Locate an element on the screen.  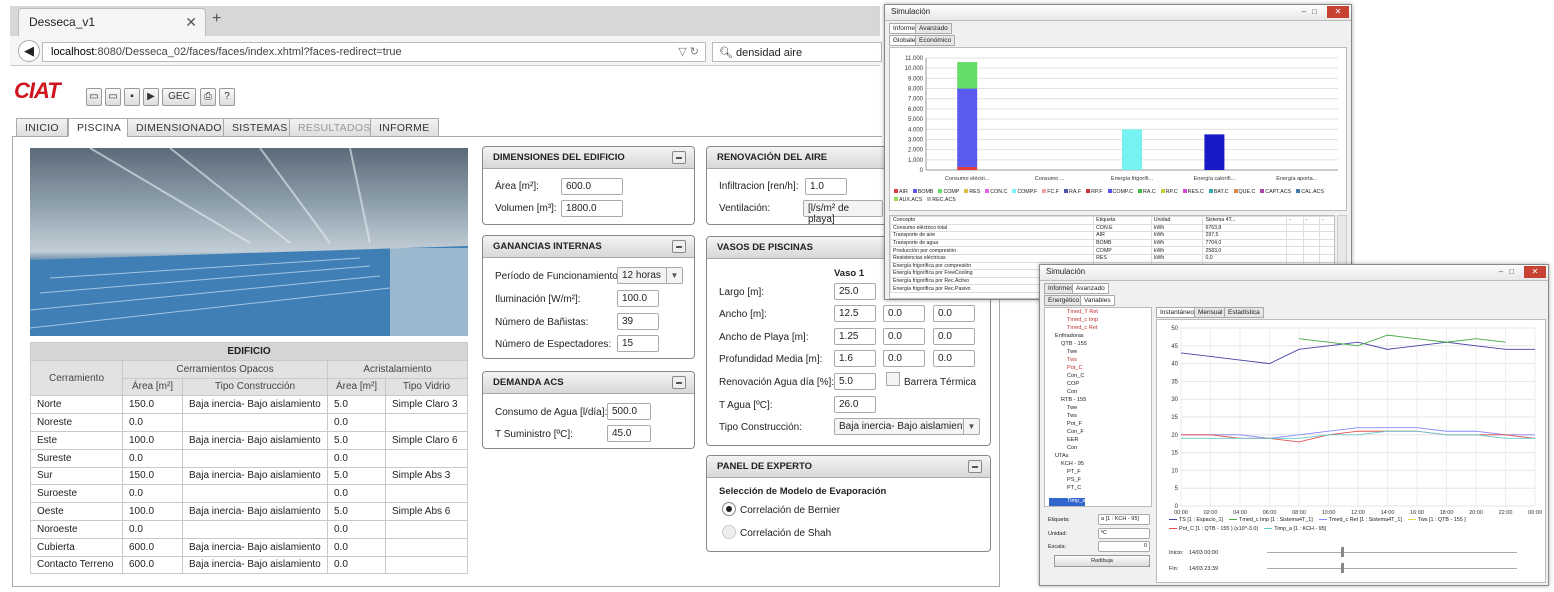
table-cell: Simple Claro 3 is located at coordinates (426, 405).